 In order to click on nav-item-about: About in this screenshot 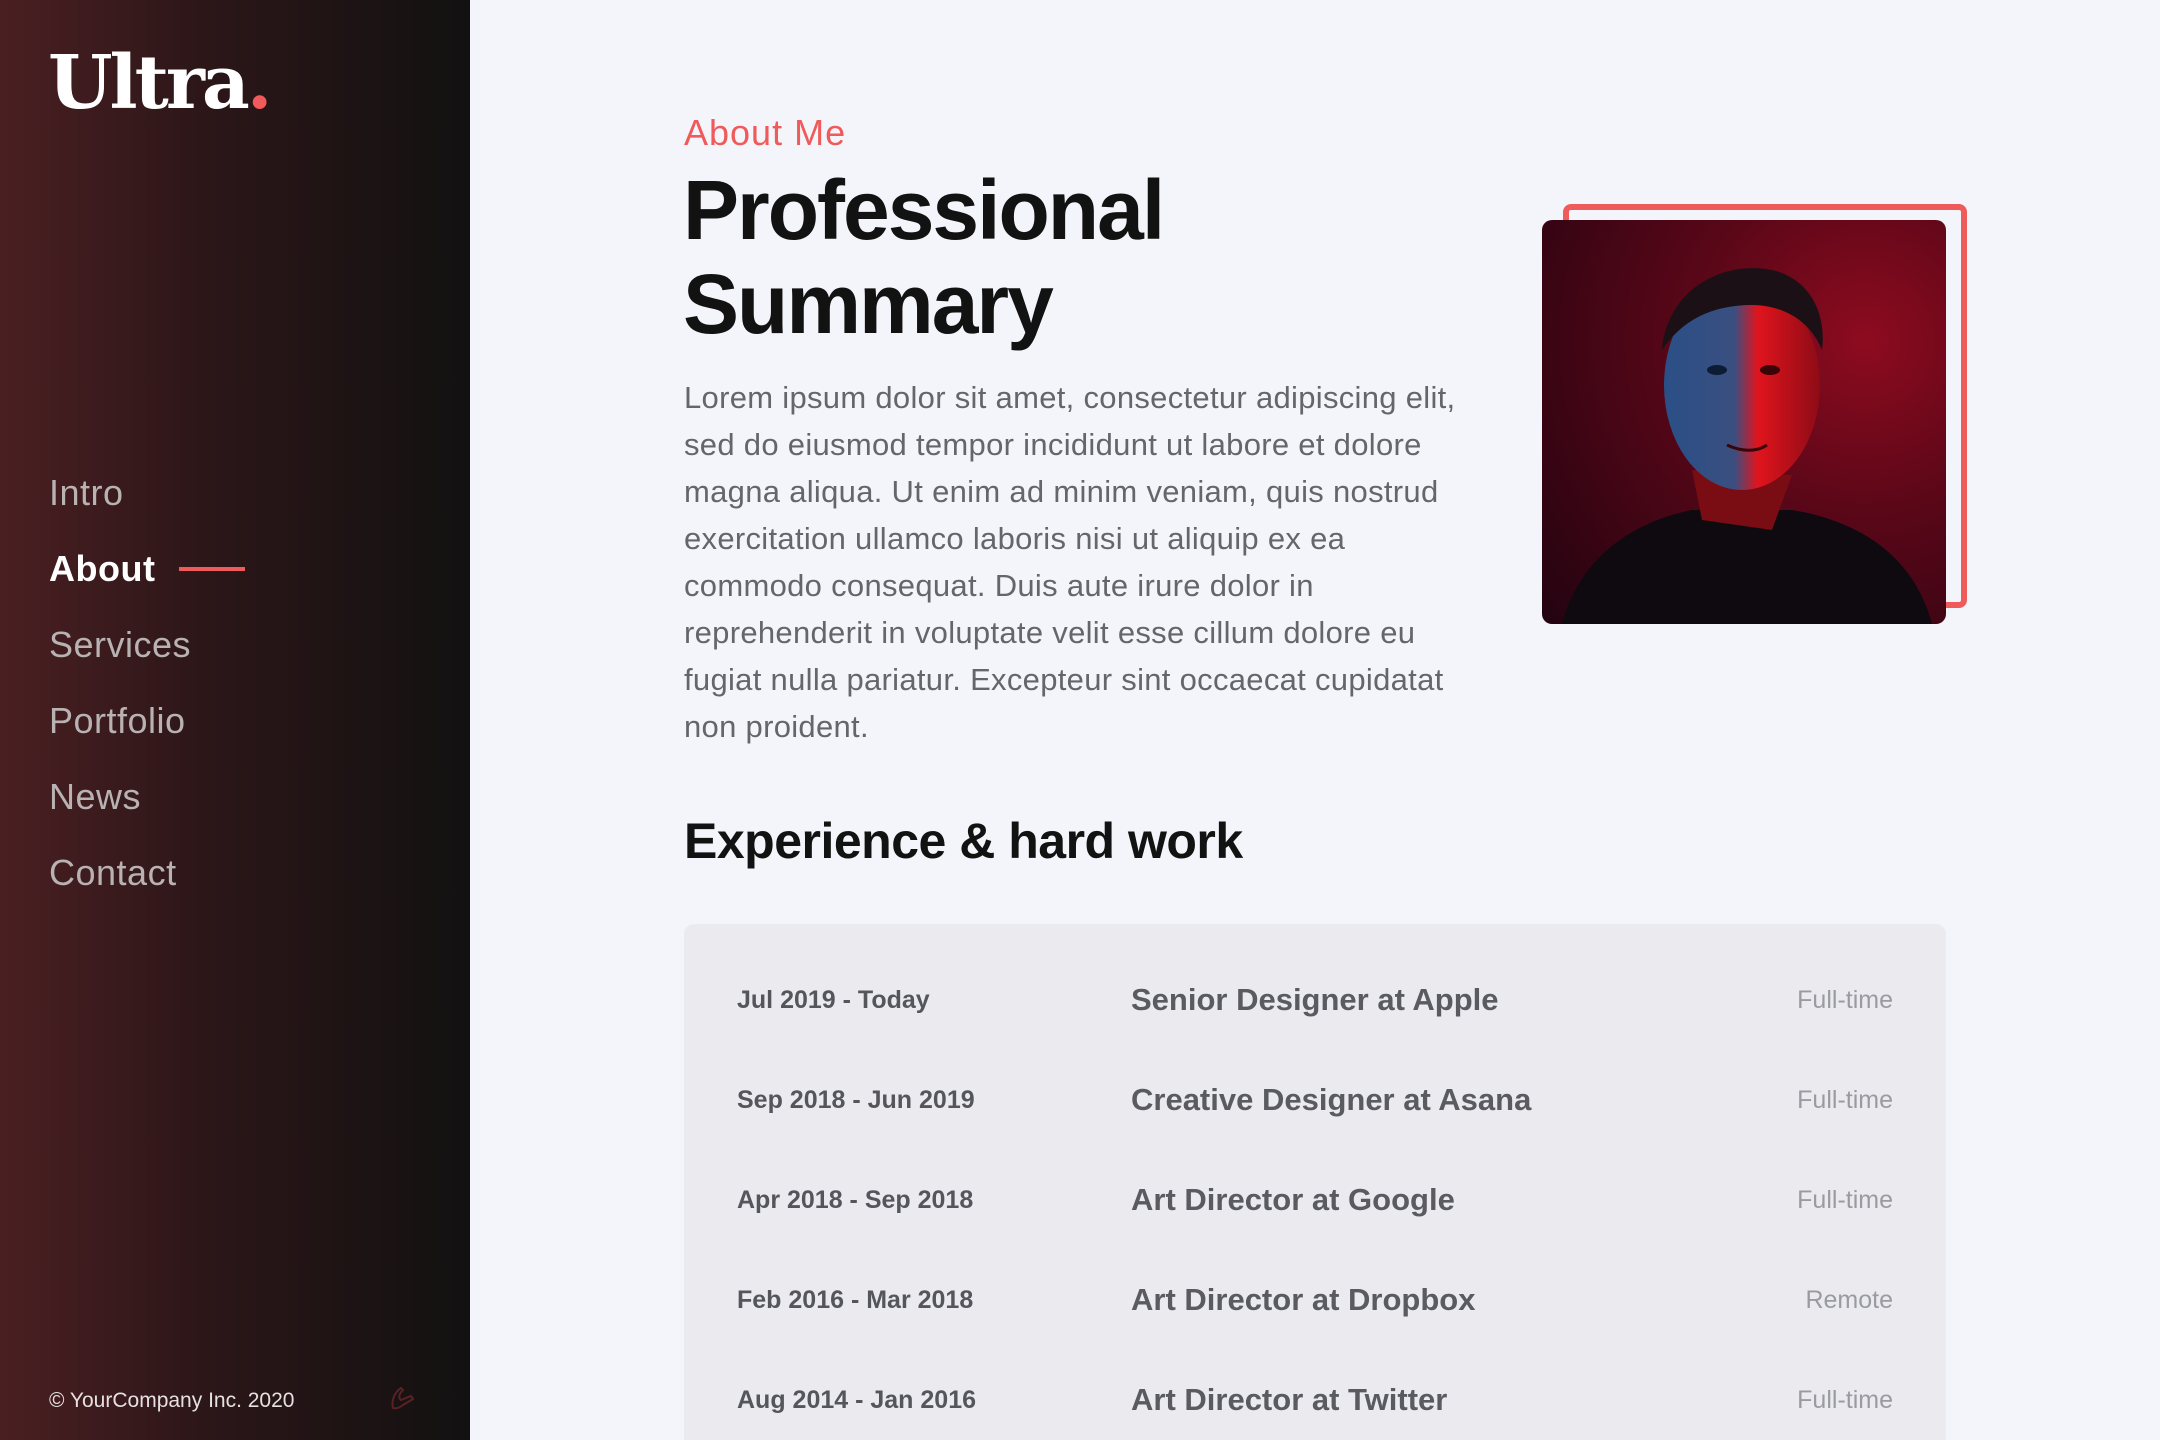, I will do `click(147, 569)`.